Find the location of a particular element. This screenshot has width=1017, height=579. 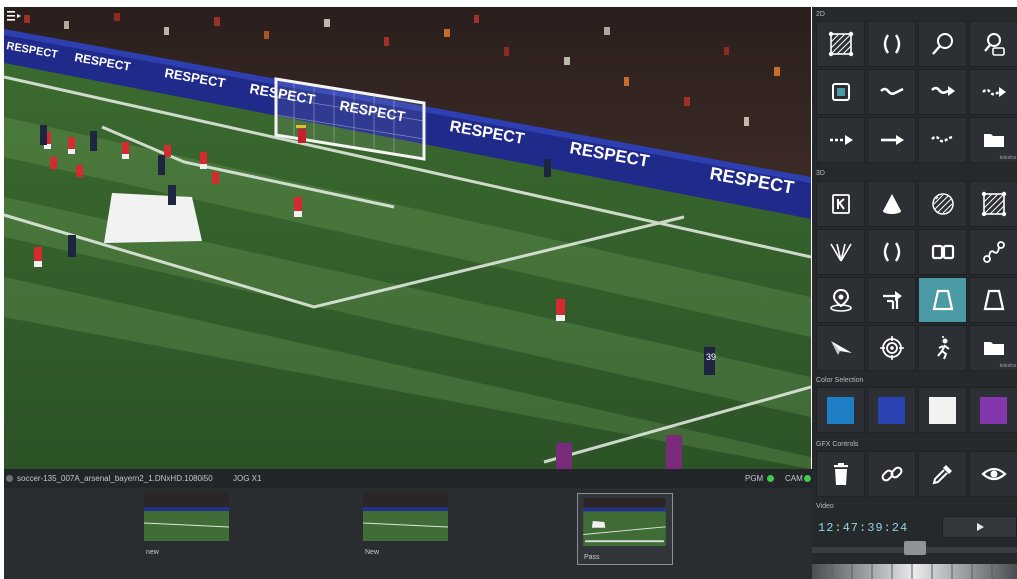

trapezoid-icon is located at coordinates (942, 300).